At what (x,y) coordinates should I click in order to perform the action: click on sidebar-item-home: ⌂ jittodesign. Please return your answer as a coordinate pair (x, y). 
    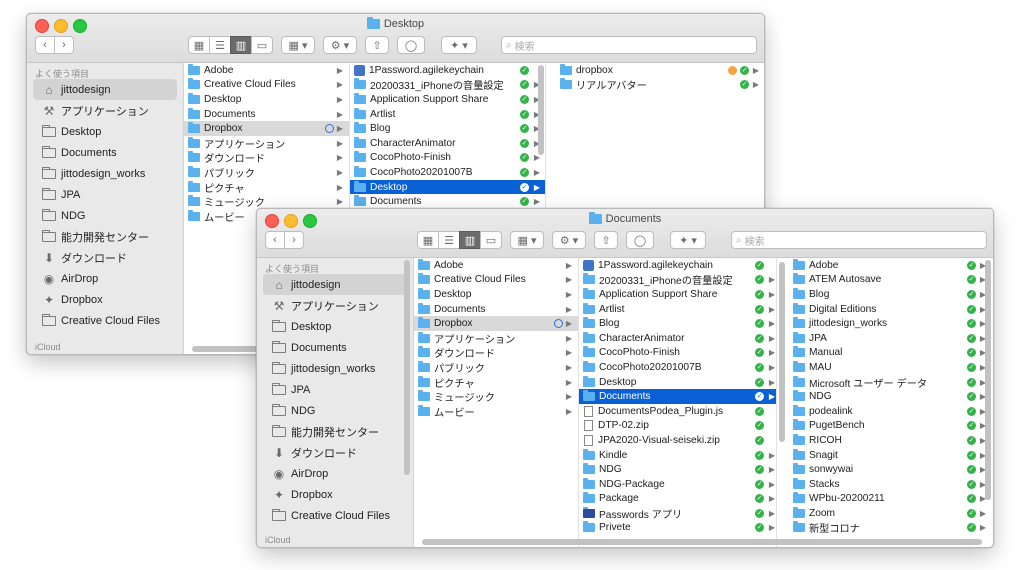
    Looking at the image, I should click on (105, 89).